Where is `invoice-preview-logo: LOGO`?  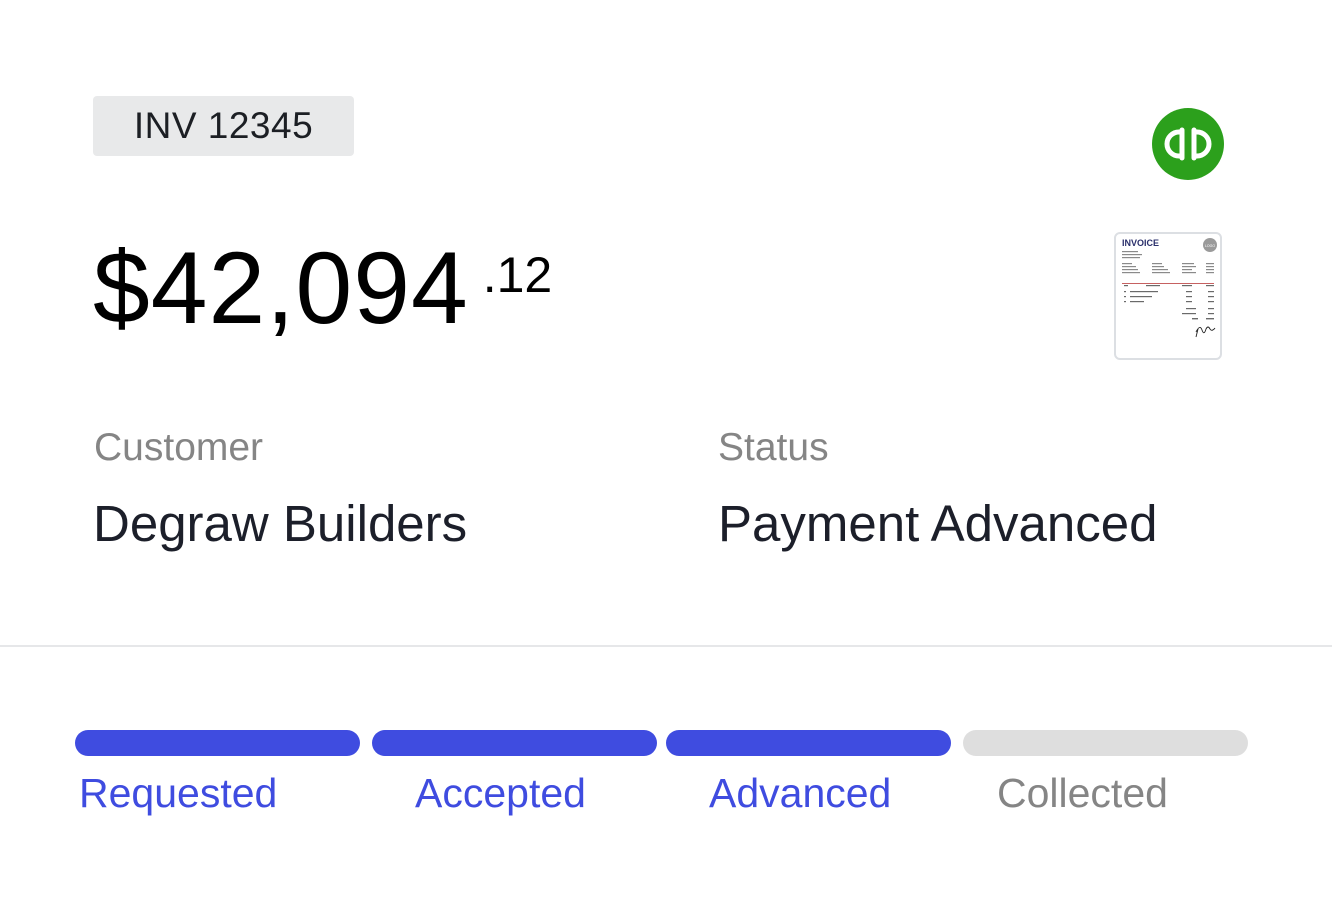
invoice-preview-logo: LOGO is located at coordinates (1210, 246).